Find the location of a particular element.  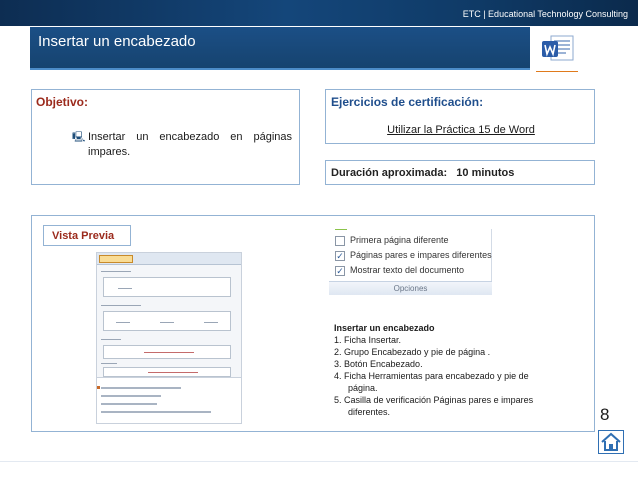

step-item: 1. Ficha Insertar. is located at coordinates (368, 340).